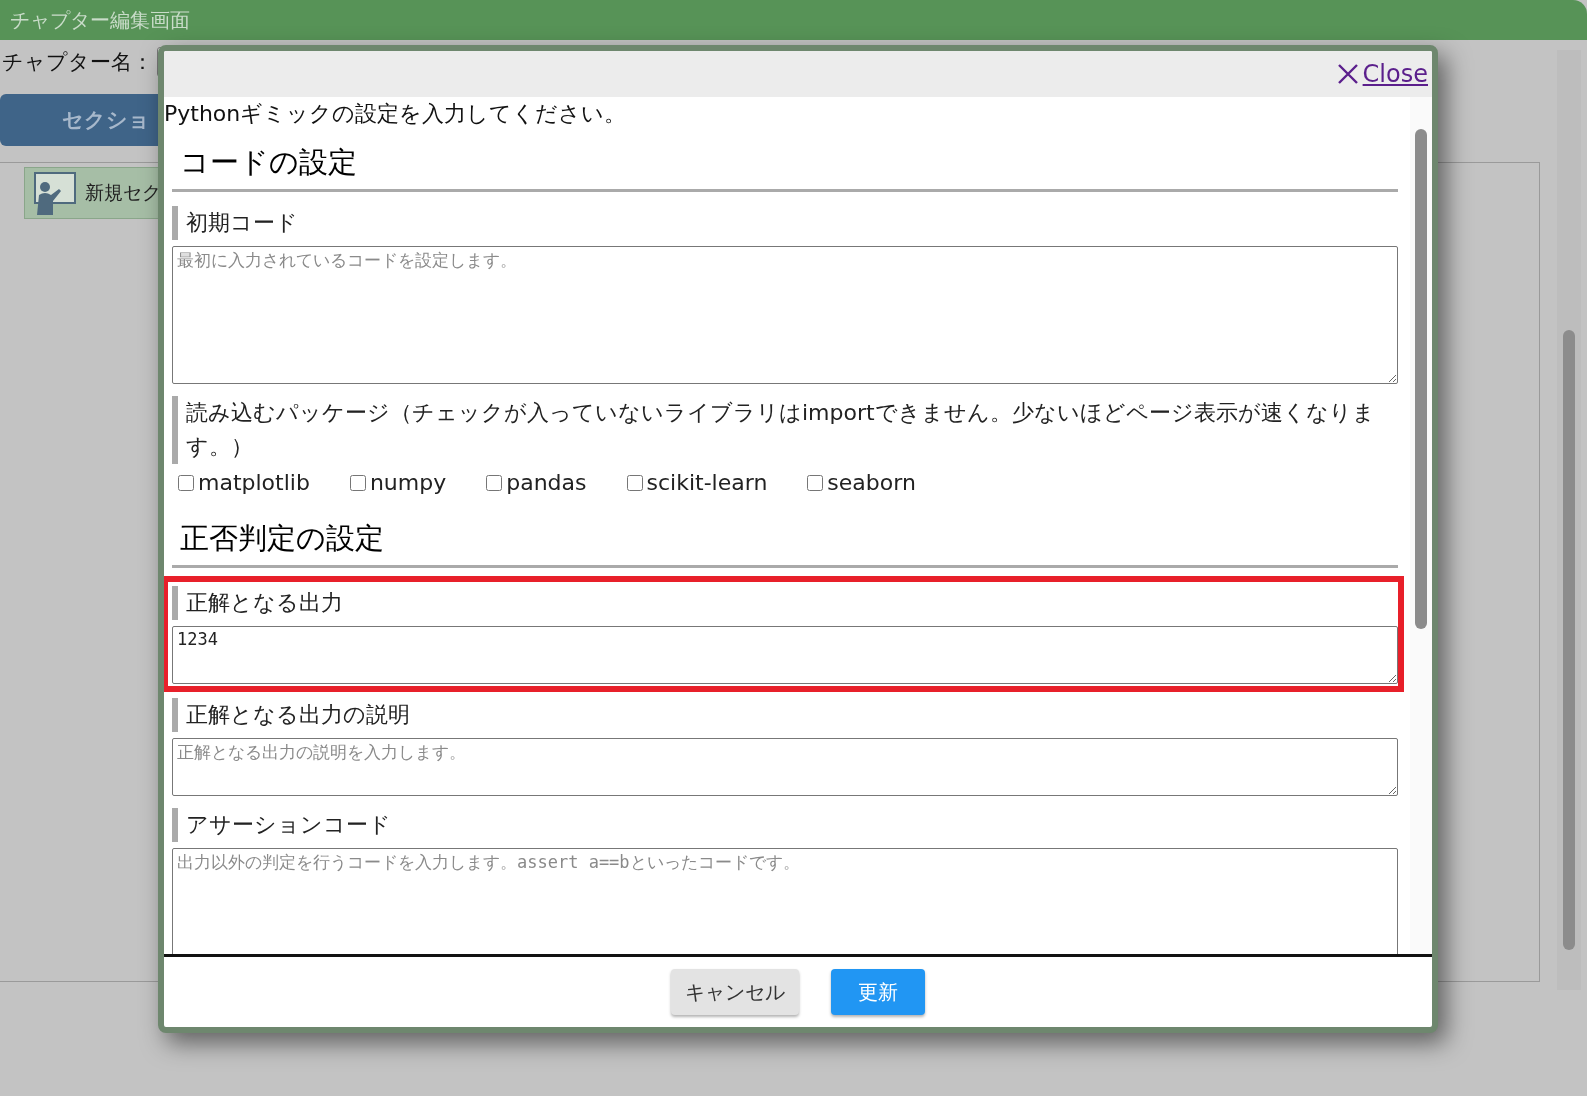 Image resolution: width=1587 pixels, height=1096 pixels. I want to click on close-link: Close, so click(1382, 74).